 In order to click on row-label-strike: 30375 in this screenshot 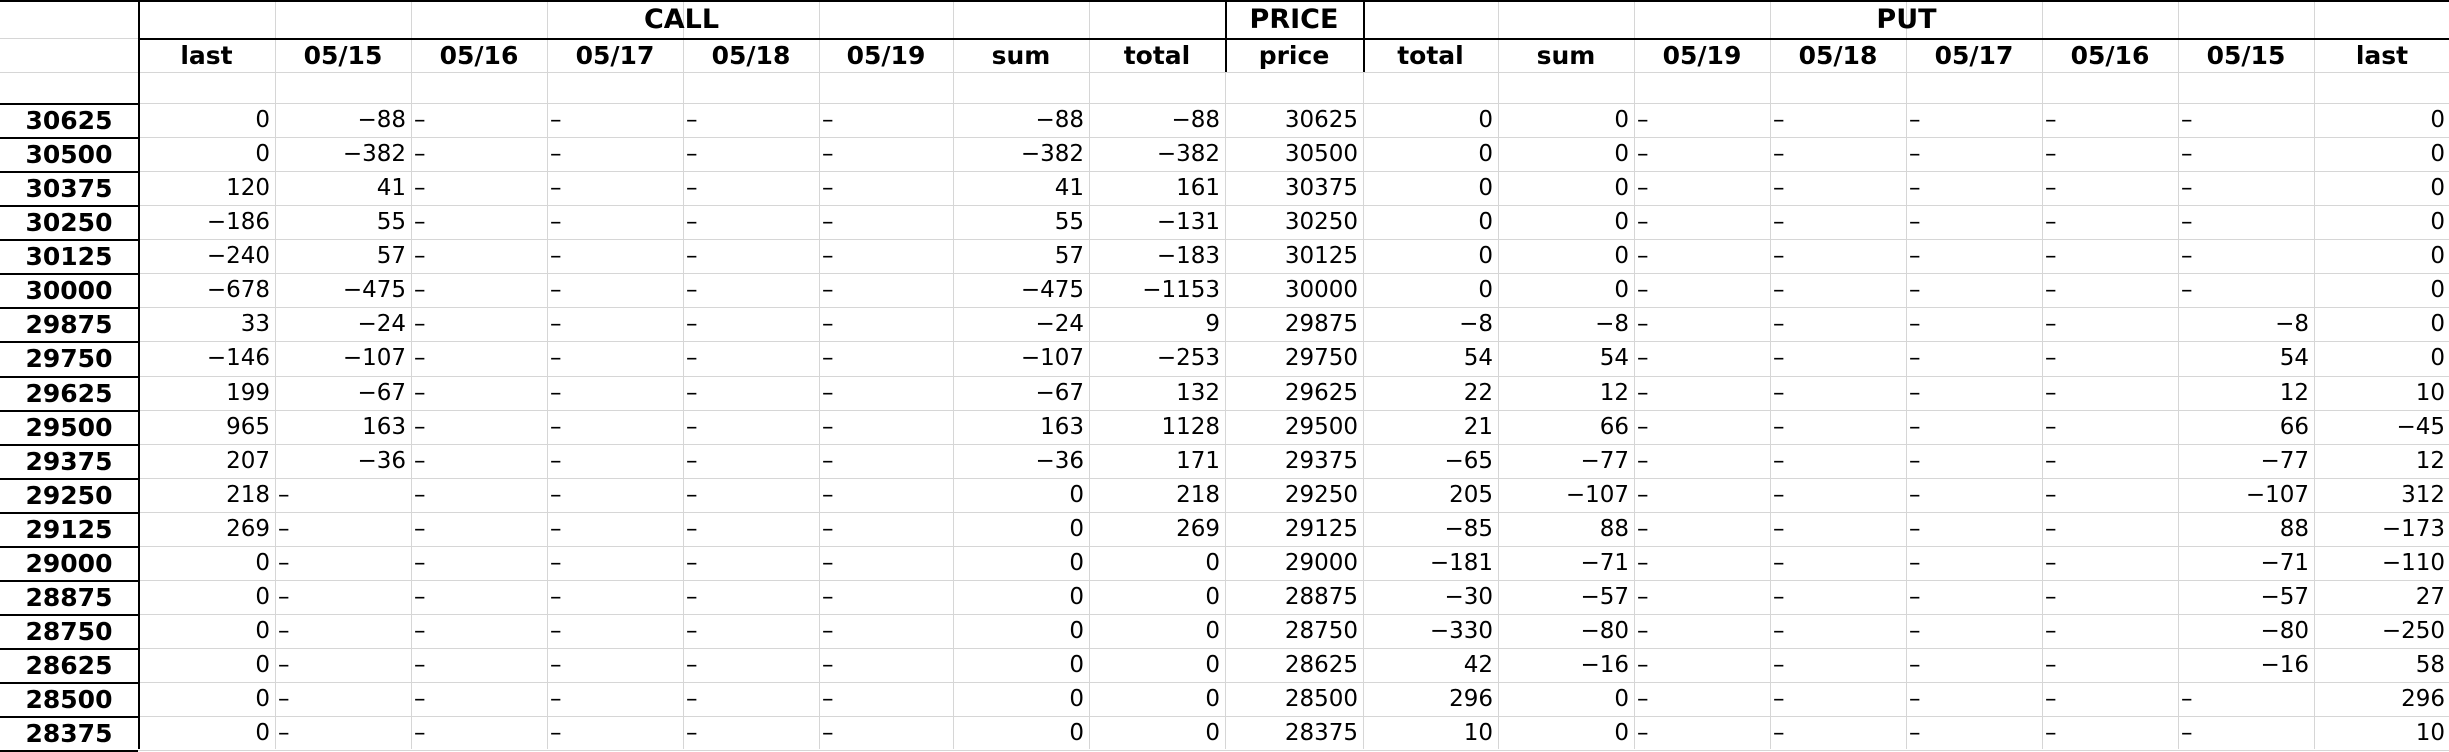, I will do `click(69, 188)`.